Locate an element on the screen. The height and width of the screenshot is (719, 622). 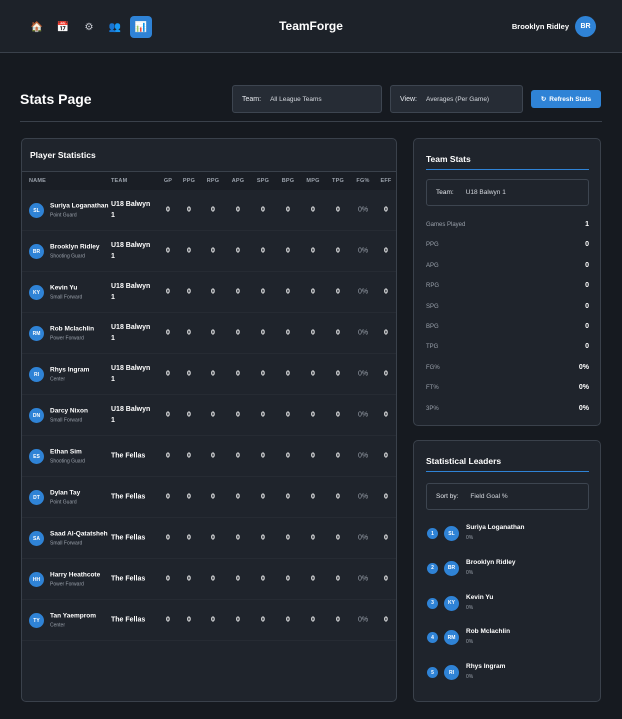
player-info: Darcy Nixon Small Forward is located at coordinates (80, 415).